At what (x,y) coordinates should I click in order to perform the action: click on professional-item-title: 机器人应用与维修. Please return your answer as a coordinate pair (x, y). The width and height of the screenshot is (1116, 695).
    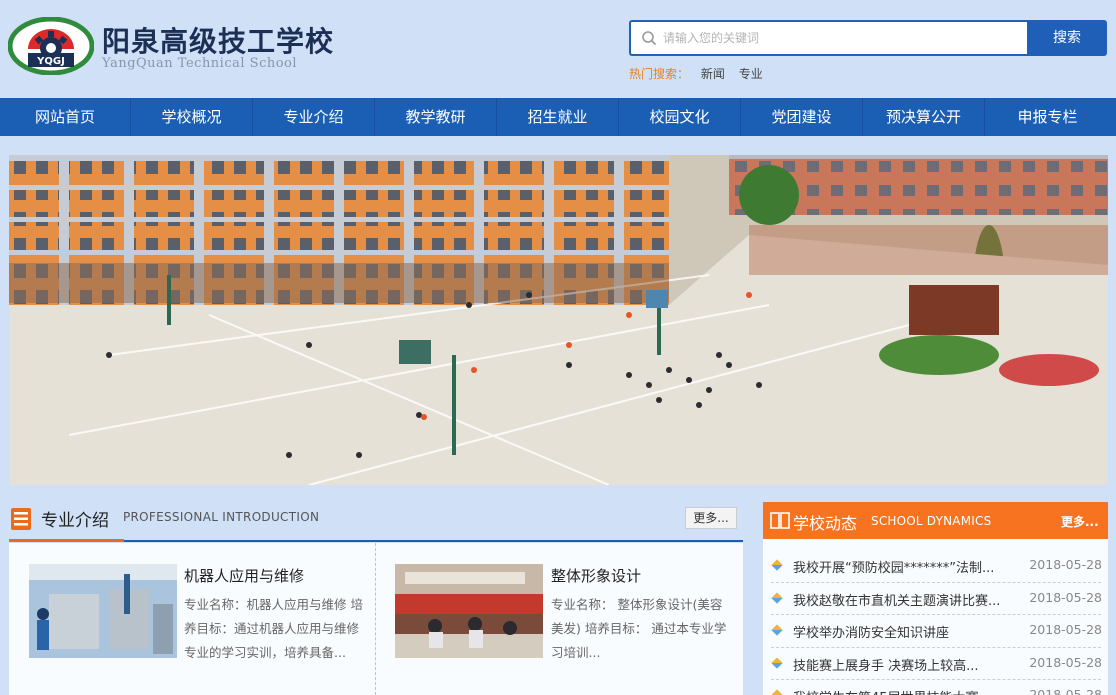
    Looking at the image, I should click on (244, 575).